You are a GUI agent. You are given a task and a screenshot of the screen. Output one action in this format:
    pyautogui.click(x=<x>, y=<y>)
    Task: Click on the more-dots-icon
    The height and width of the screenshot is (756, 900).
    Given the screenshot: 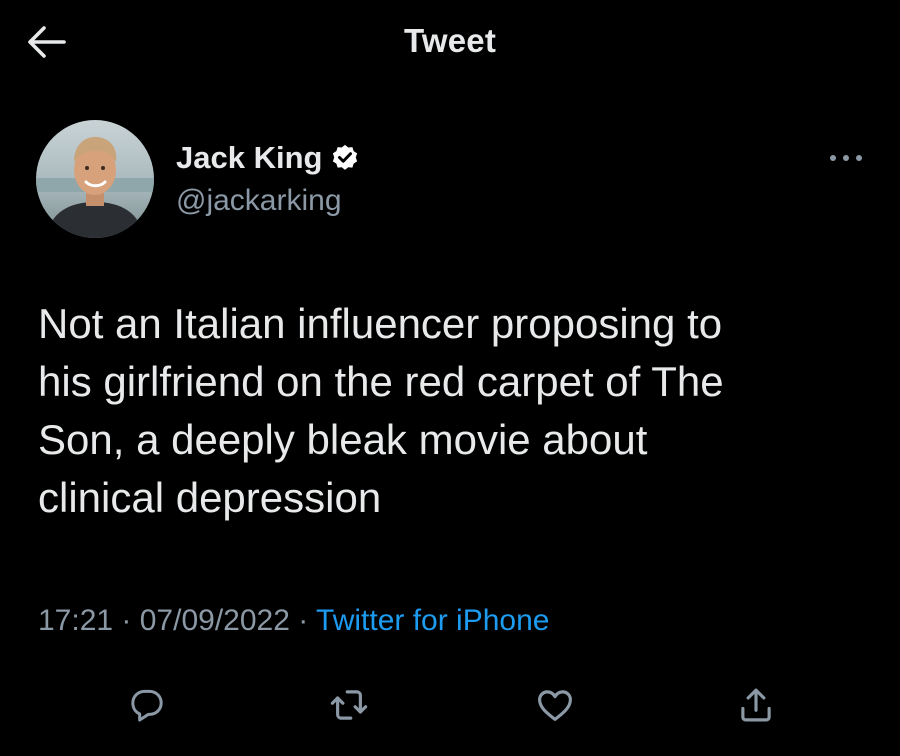 What is the action you would take?
    pyautogui.click(x=846, y=158)
    